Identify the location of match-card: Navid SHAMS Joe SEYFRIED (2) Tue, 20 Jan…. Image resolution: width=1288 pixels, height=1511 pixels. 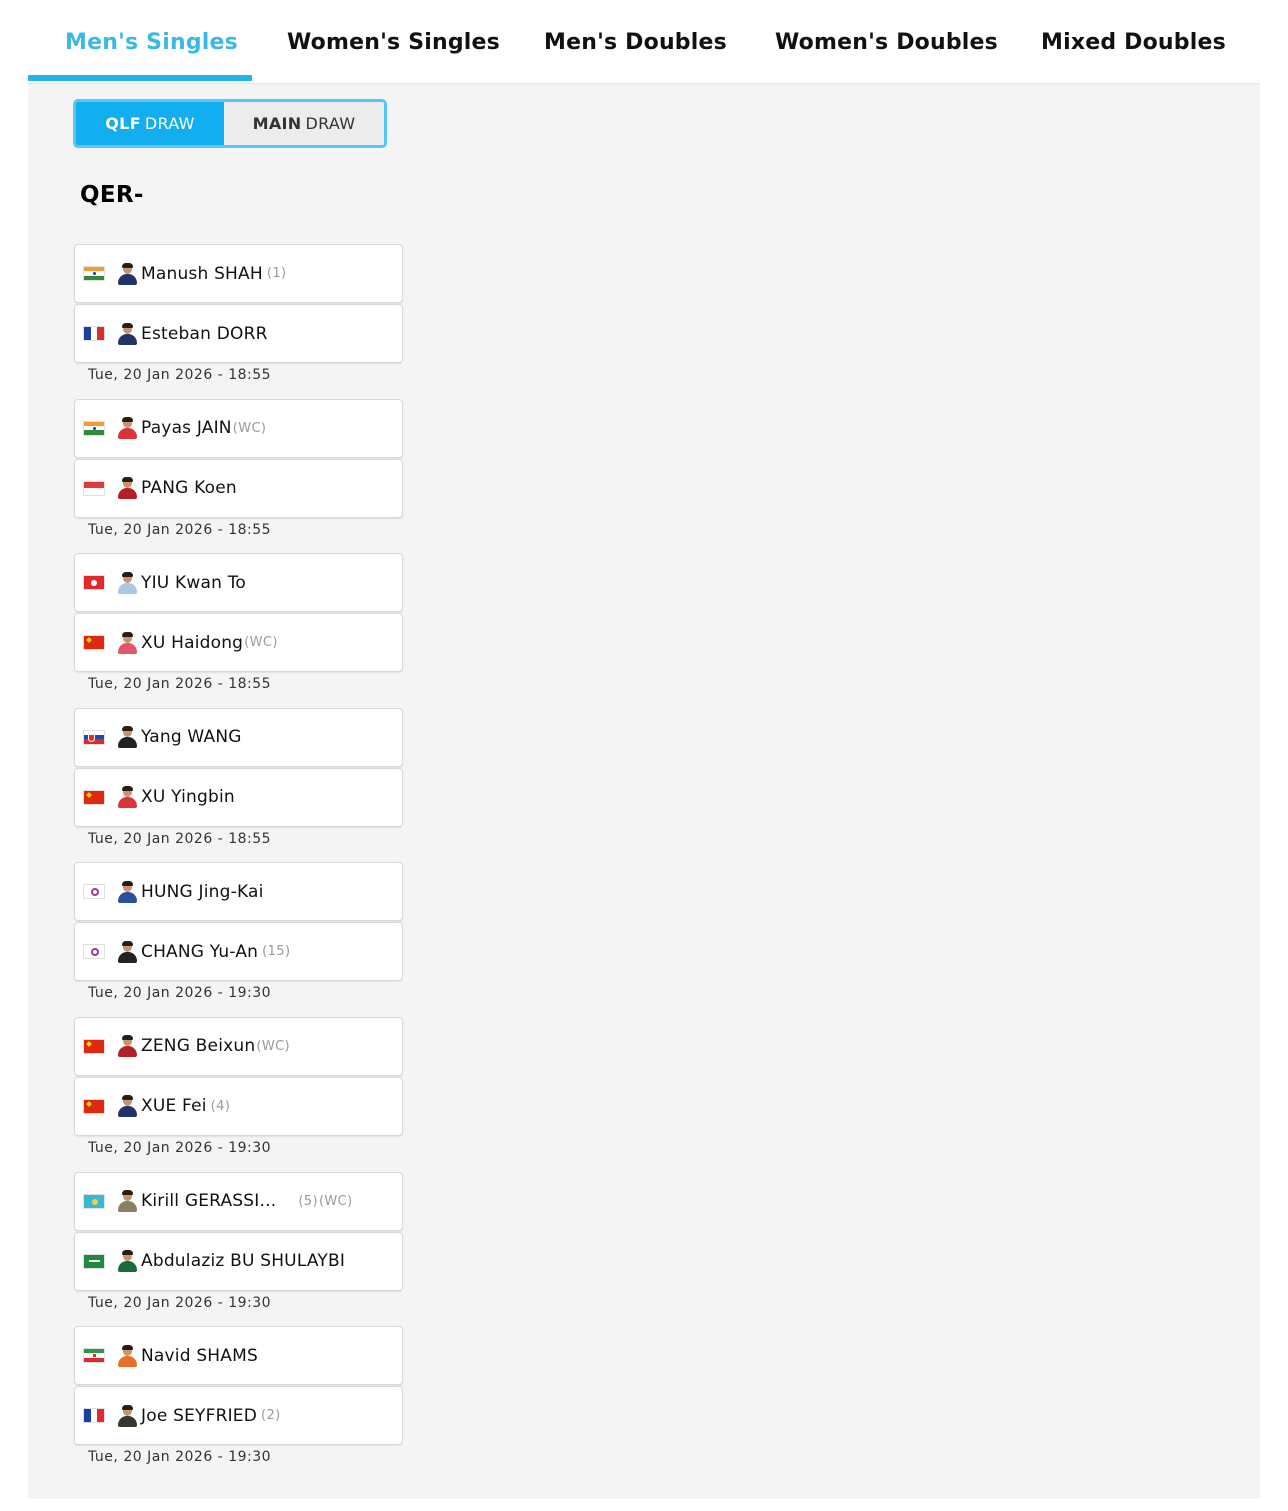
(239, 1403).